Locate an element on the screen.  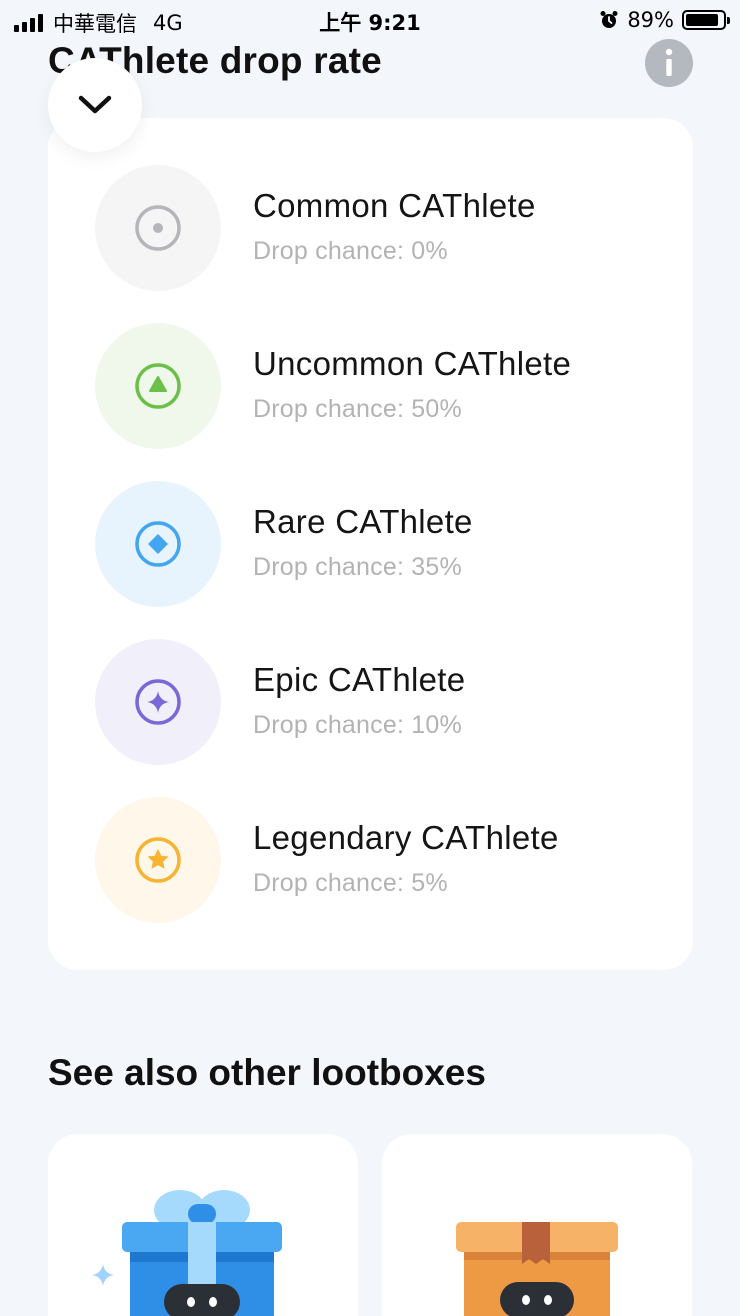
rate-chance: Drop chance: 10% is located at coordinates (357, 725).